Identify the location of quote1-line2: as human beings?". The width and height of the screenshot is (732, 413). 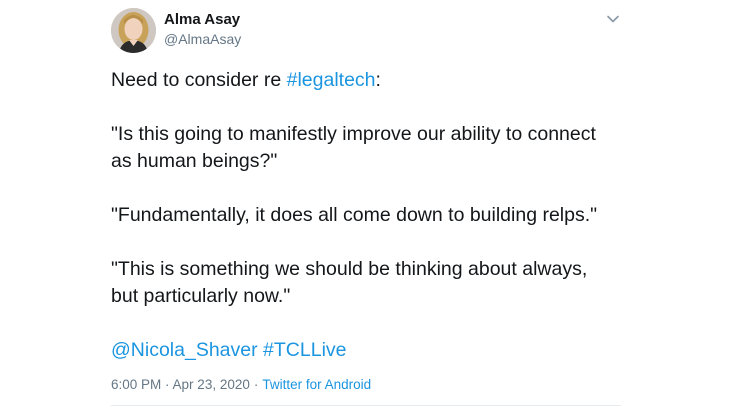
(194, 161).